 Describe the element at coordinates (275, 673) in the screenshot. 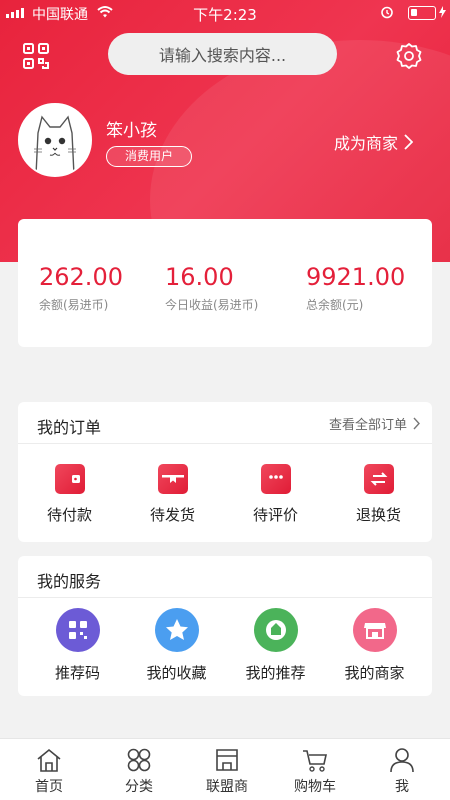

I see `service-recommendations-label: 我的推荐` at that location.